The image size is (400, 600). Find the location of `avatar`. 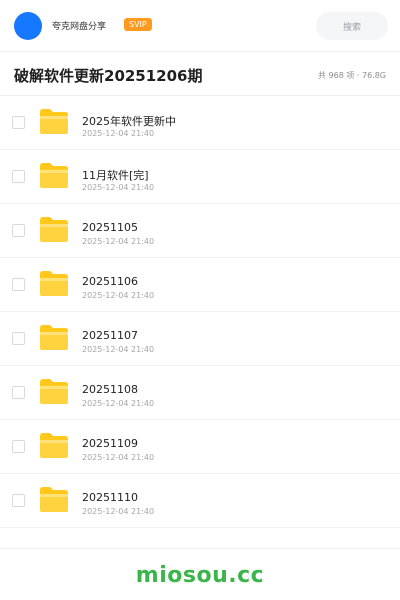

avatar is located at coordinates (28, 26).